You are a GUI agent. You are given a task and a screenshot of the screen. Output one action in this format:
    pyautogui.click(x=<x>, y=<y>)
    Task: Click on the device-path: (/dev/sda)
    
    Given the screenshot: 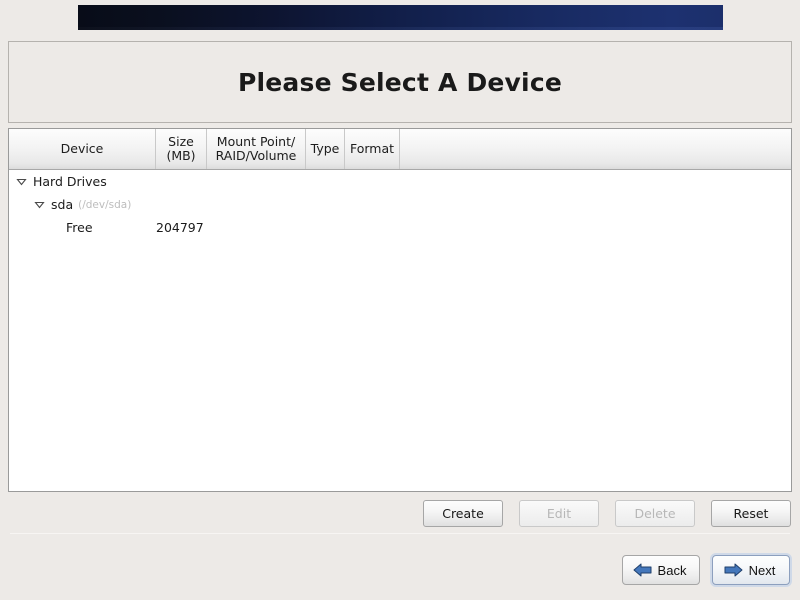 What is the action you would take?
    pyautogui.click(x=105, y=204)
    